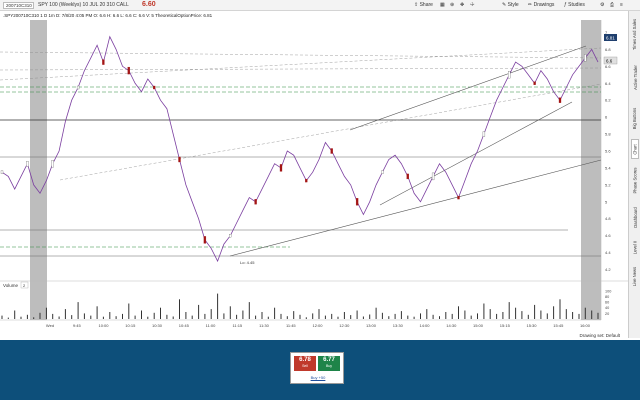 This screenshot has height=400, width=640. I want to click on time-tick-label: 12:00, so click(317, 325).